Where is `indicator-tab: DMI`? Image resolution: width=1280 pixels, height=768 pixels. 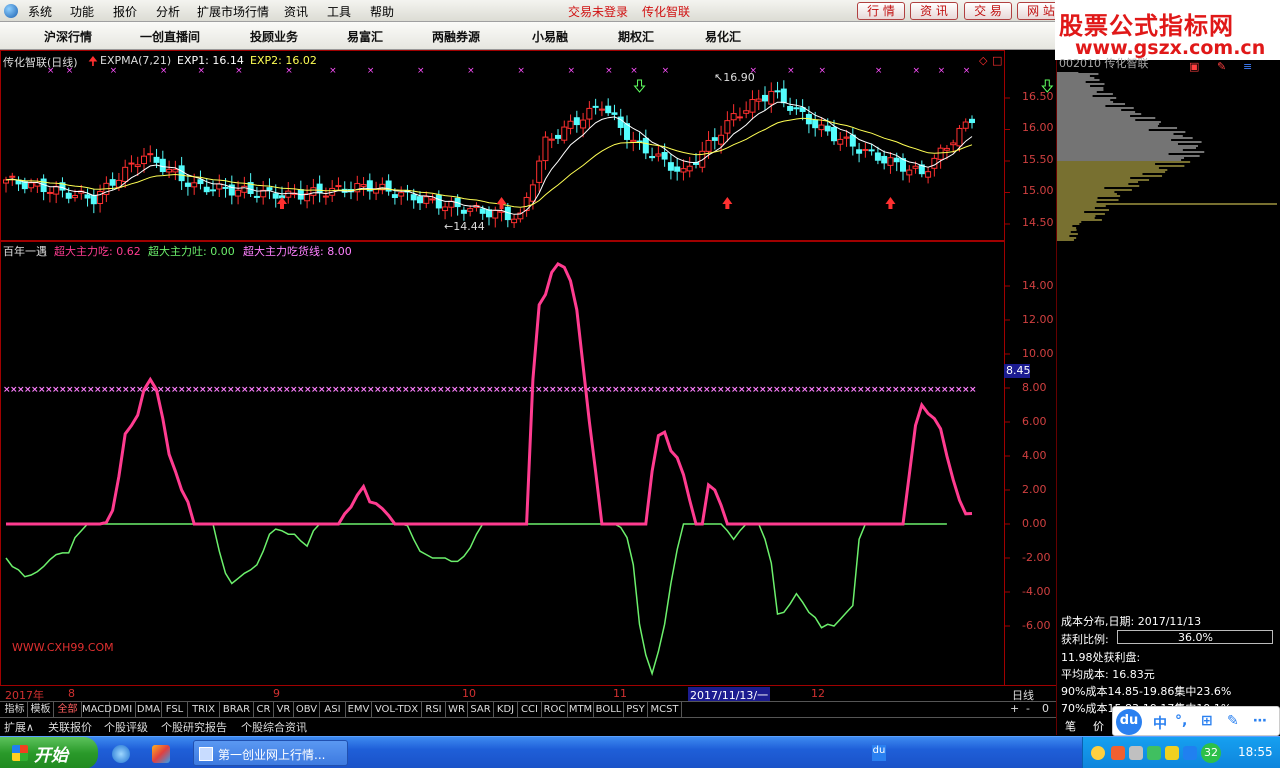
indicator-tab: DMI is located at coordinates (123, 710).